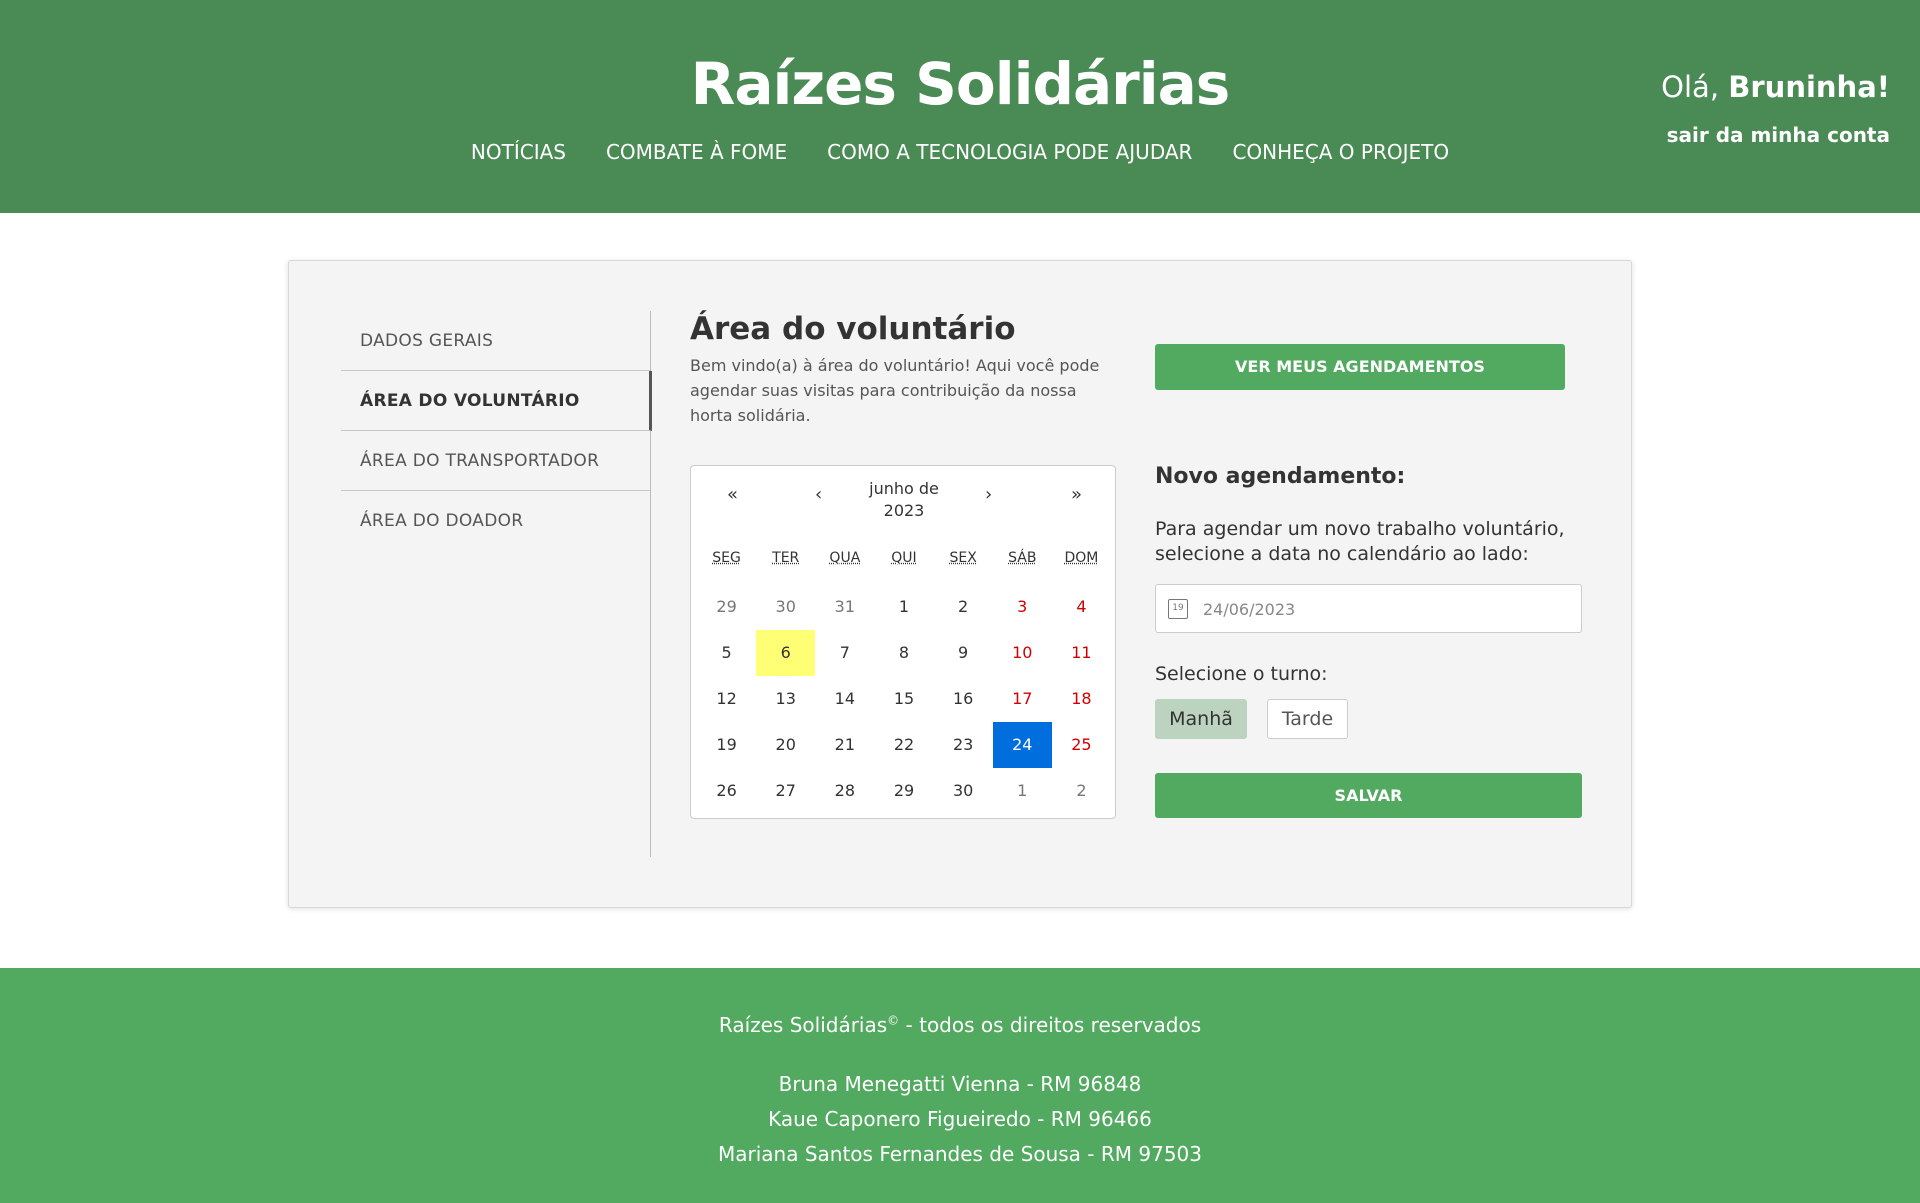  Describe the element at coordinates (844, 745) in the screenshot. I see `calendar-day: 21` at that location.